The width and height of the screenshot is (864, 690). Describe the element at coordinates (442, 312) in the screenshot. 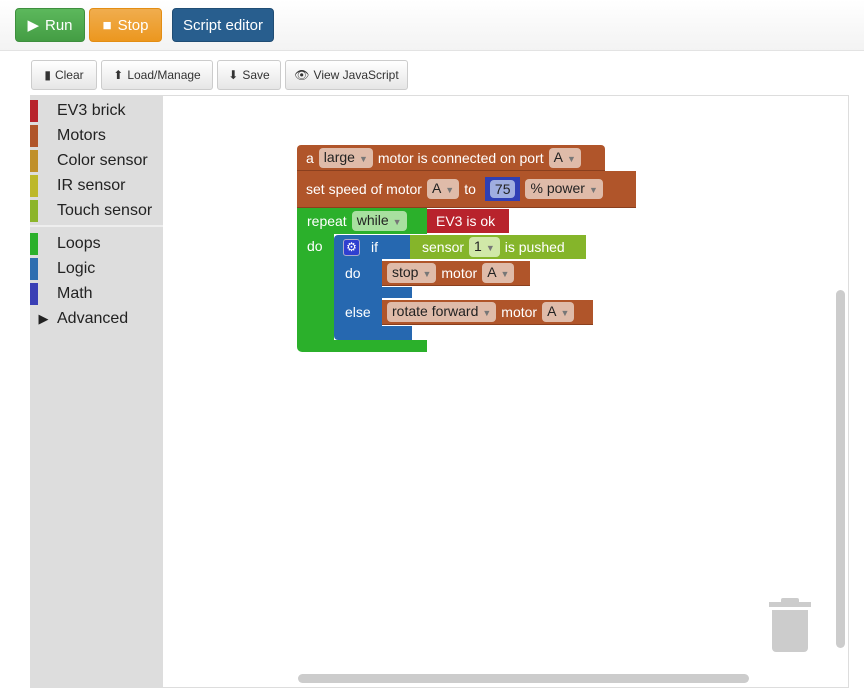

I see `action-dropdown: rotate forward ▼` at that location.